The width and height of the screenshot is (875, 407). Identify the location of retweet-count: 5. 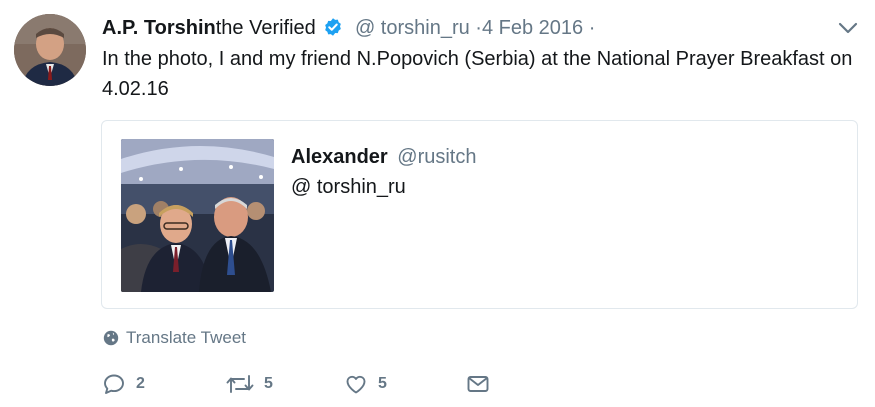
(268, 383).